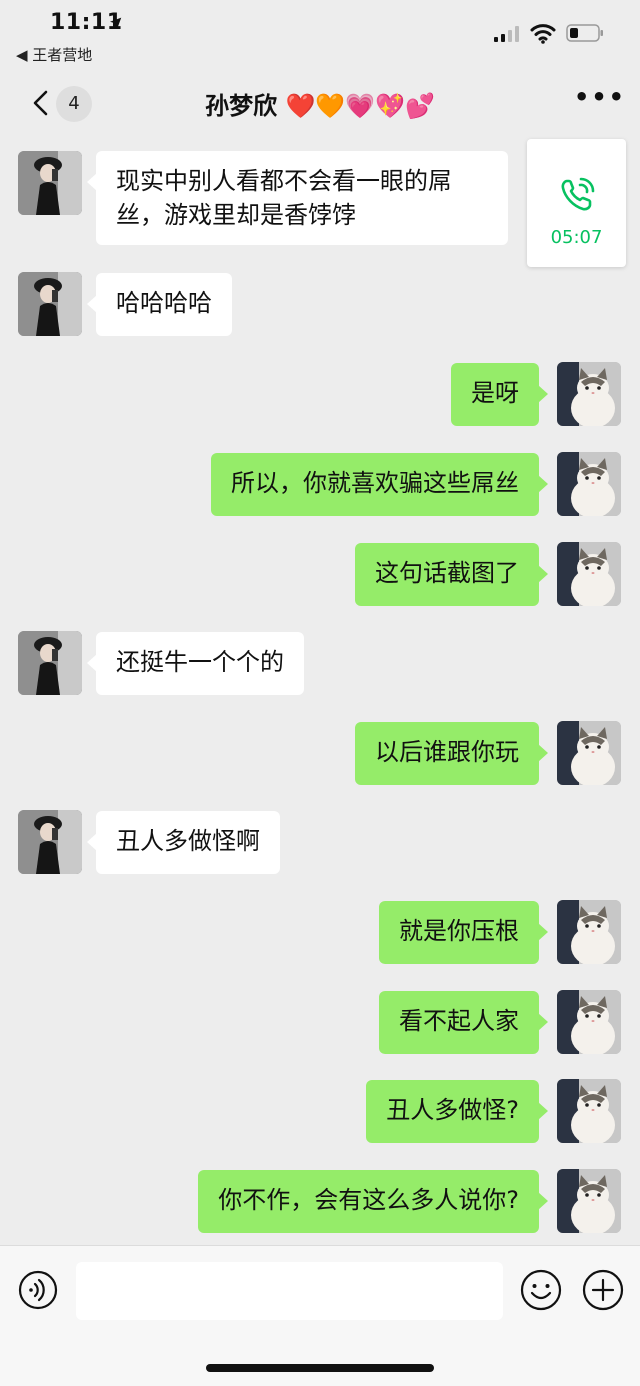 This screenshot has width=640, height=1386. What do you see at coordinates (451, 753) in the screenshot?
I see `outgoing-message: 以后谁跟你玩` at bounding box center [451, 753].